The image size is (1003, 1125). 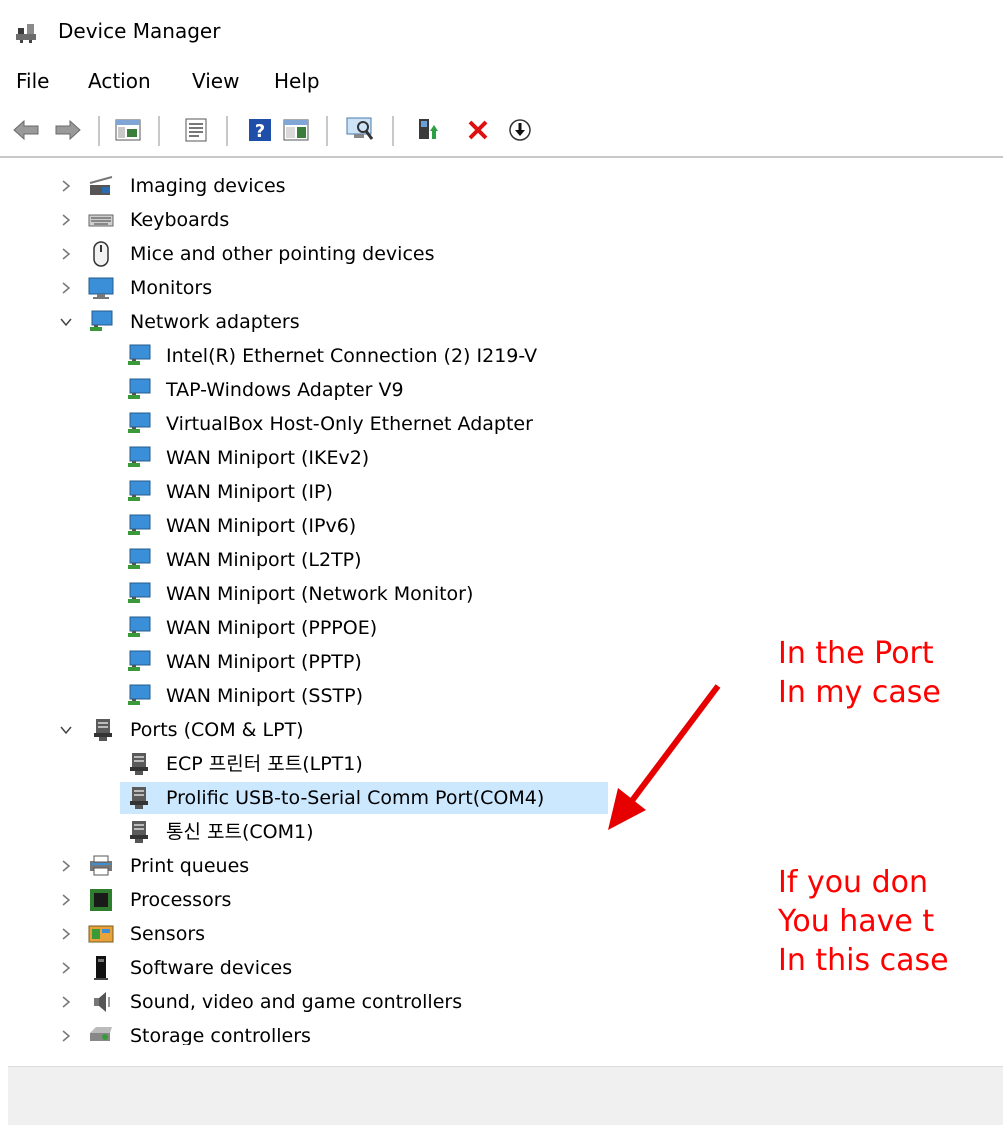 What do you see at coordinates (350, 390) in the screenshot?
I see `tree-item-network-child: TAP-Windows Adapter V9` at bounding box center [350, 390].